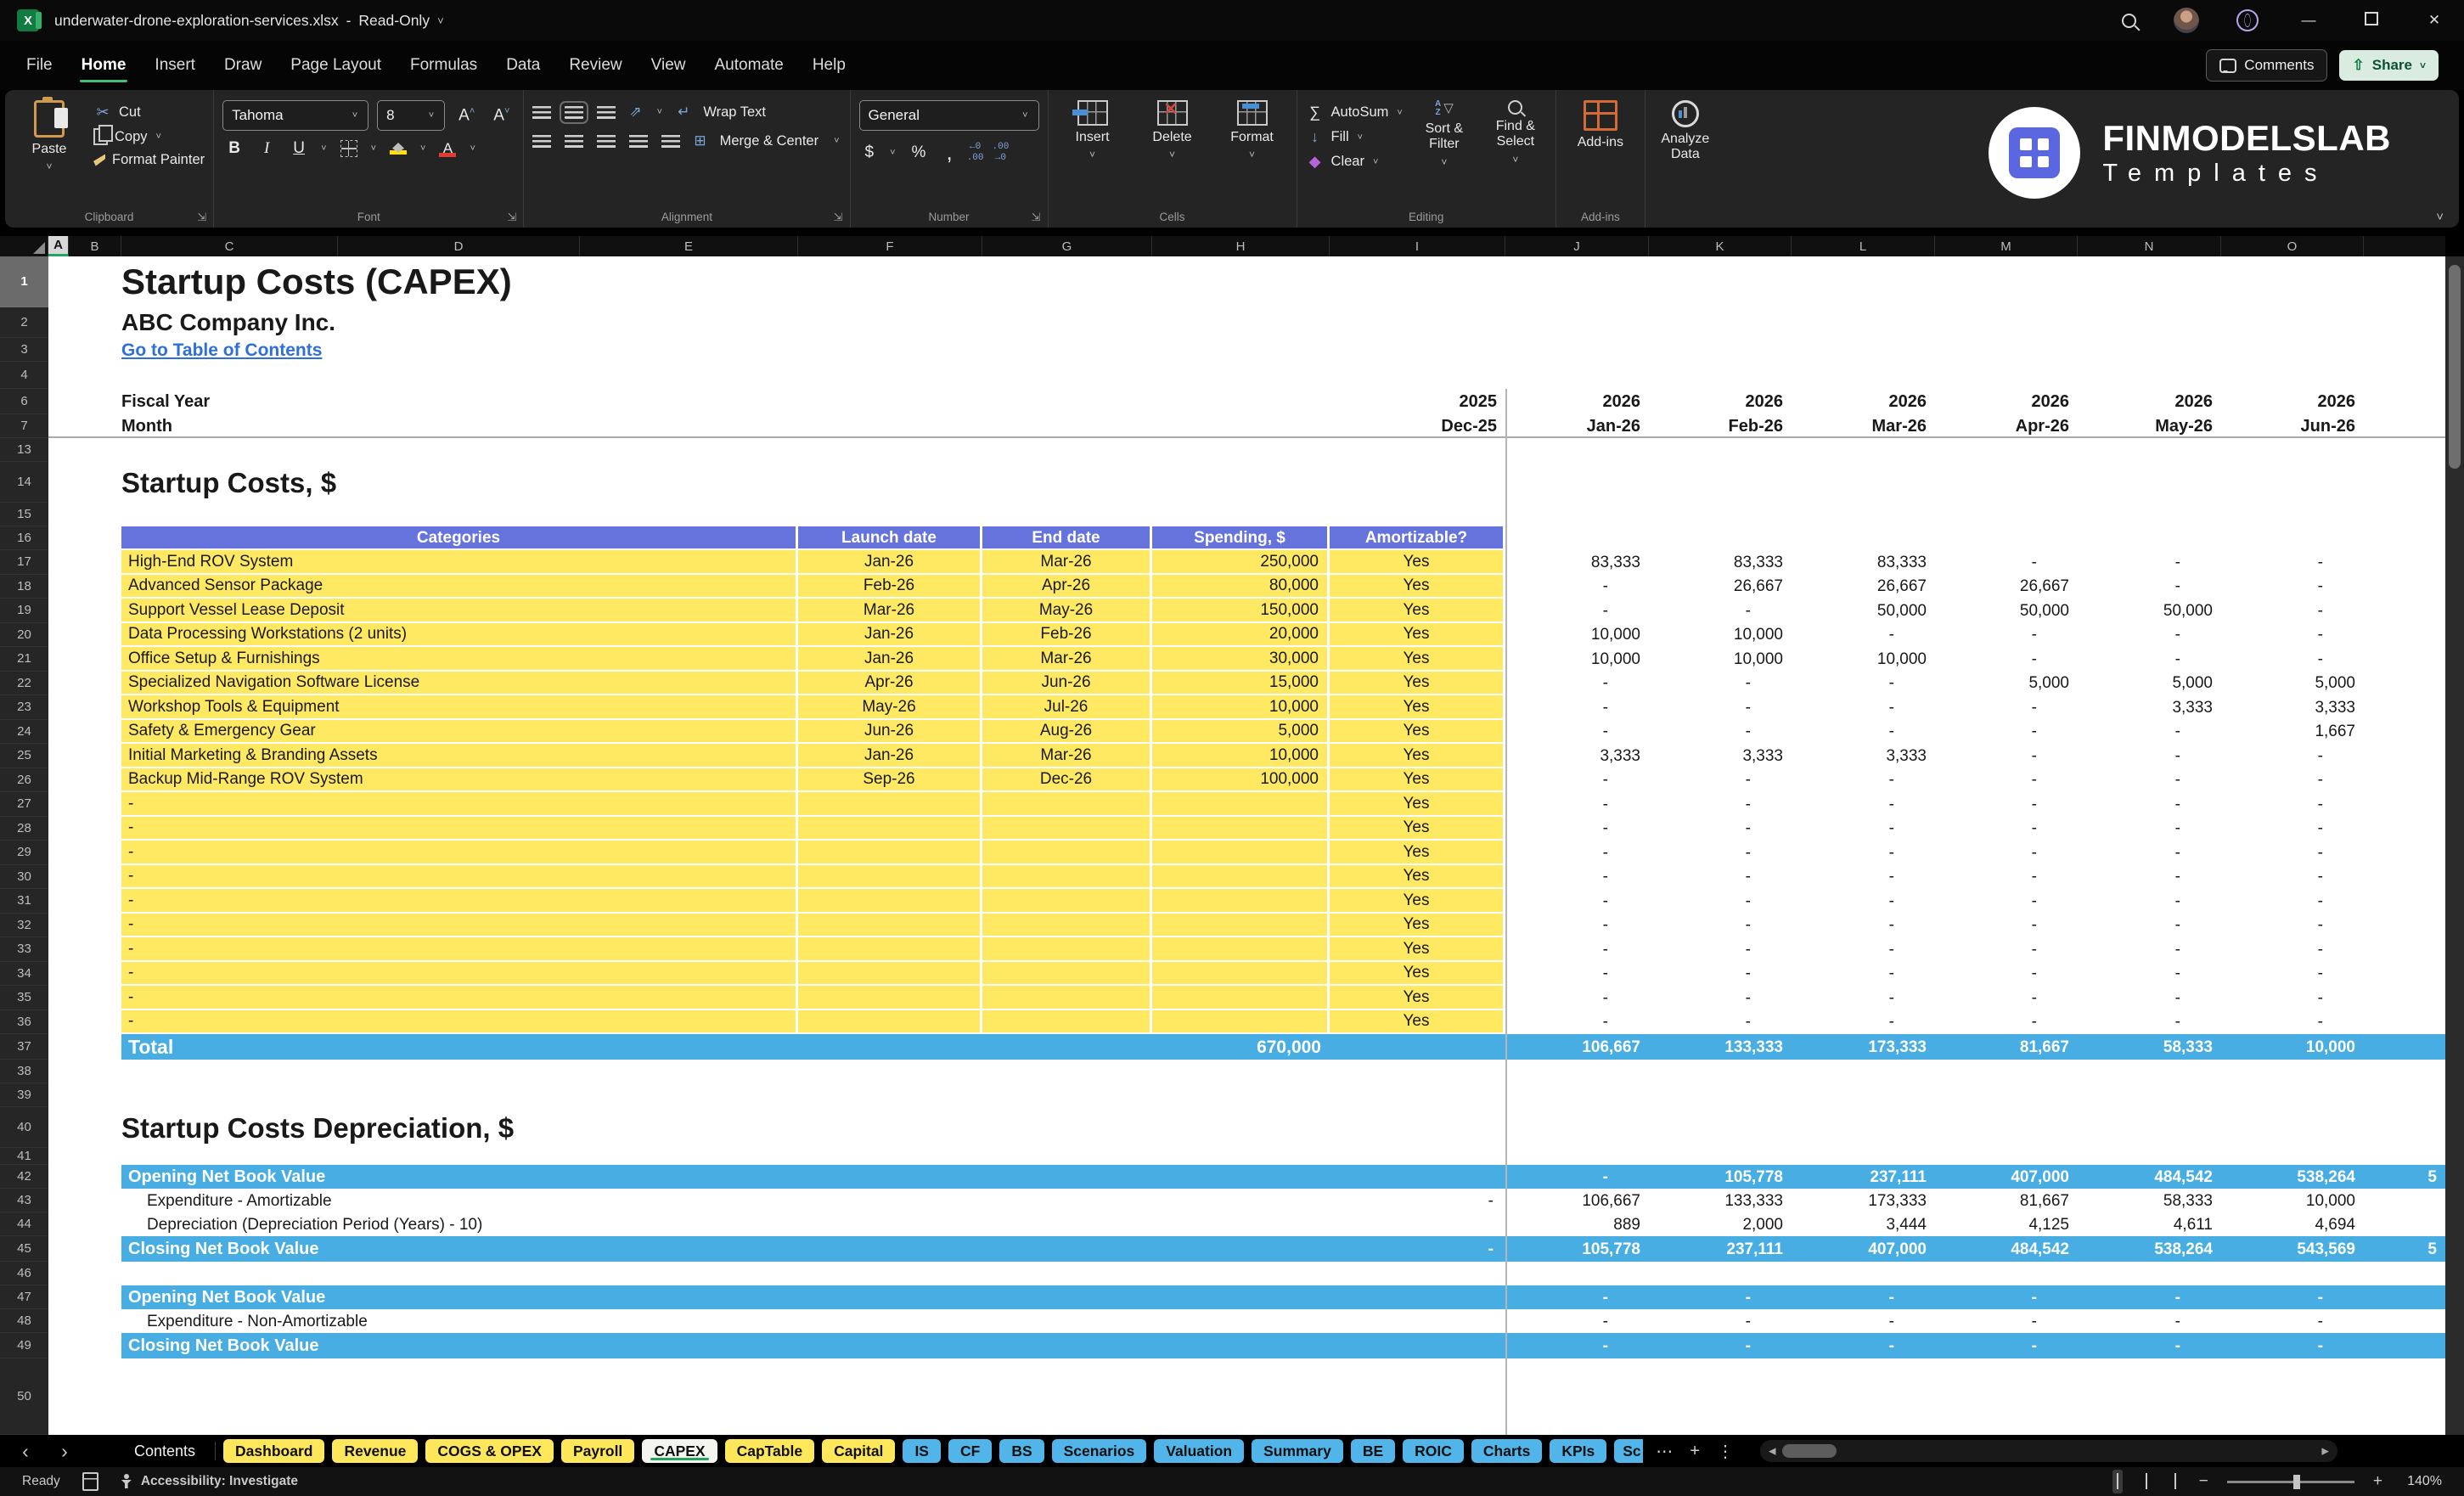 The image size is (2464, 1496). What do you see at coordinates (24, 514) in the screenshot?
I see `row-header-15: 15` at bounding box center [24, 514].